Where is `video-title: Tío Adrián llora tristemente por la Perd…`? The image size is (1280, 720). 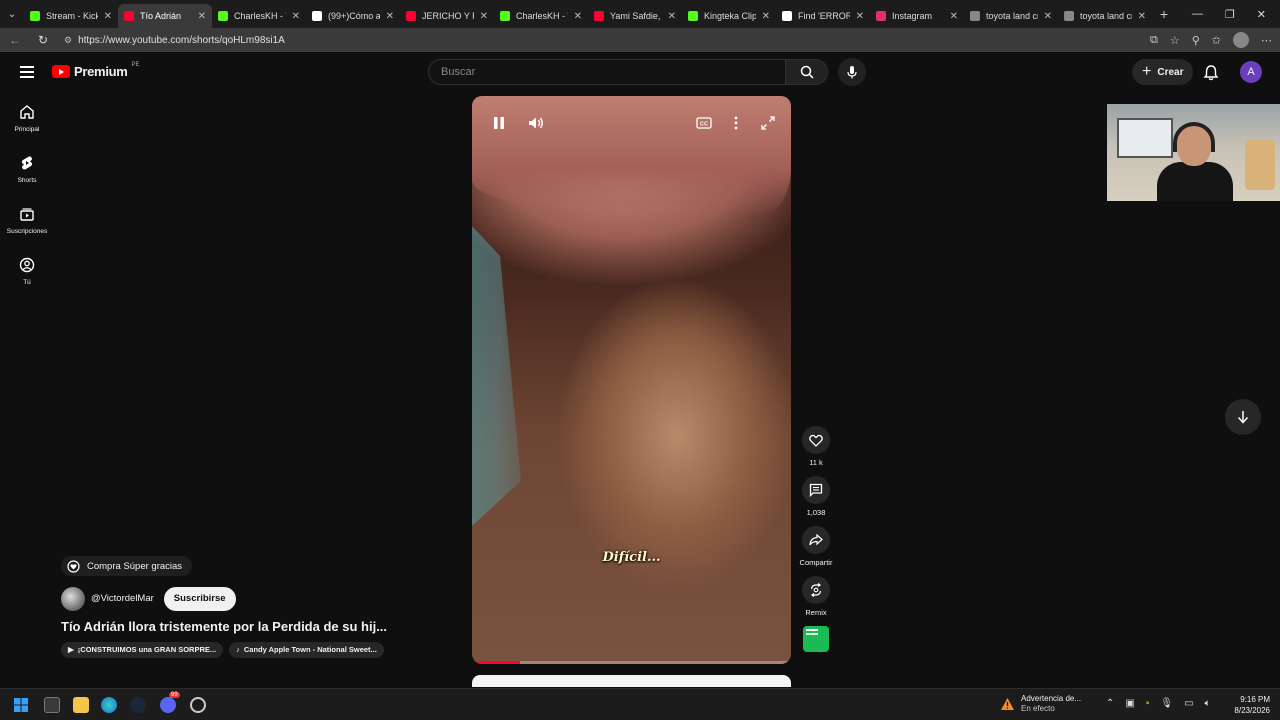 video-title: Tío Adrián llora tristemente por la Perd… is located at coordinates (226, 626).